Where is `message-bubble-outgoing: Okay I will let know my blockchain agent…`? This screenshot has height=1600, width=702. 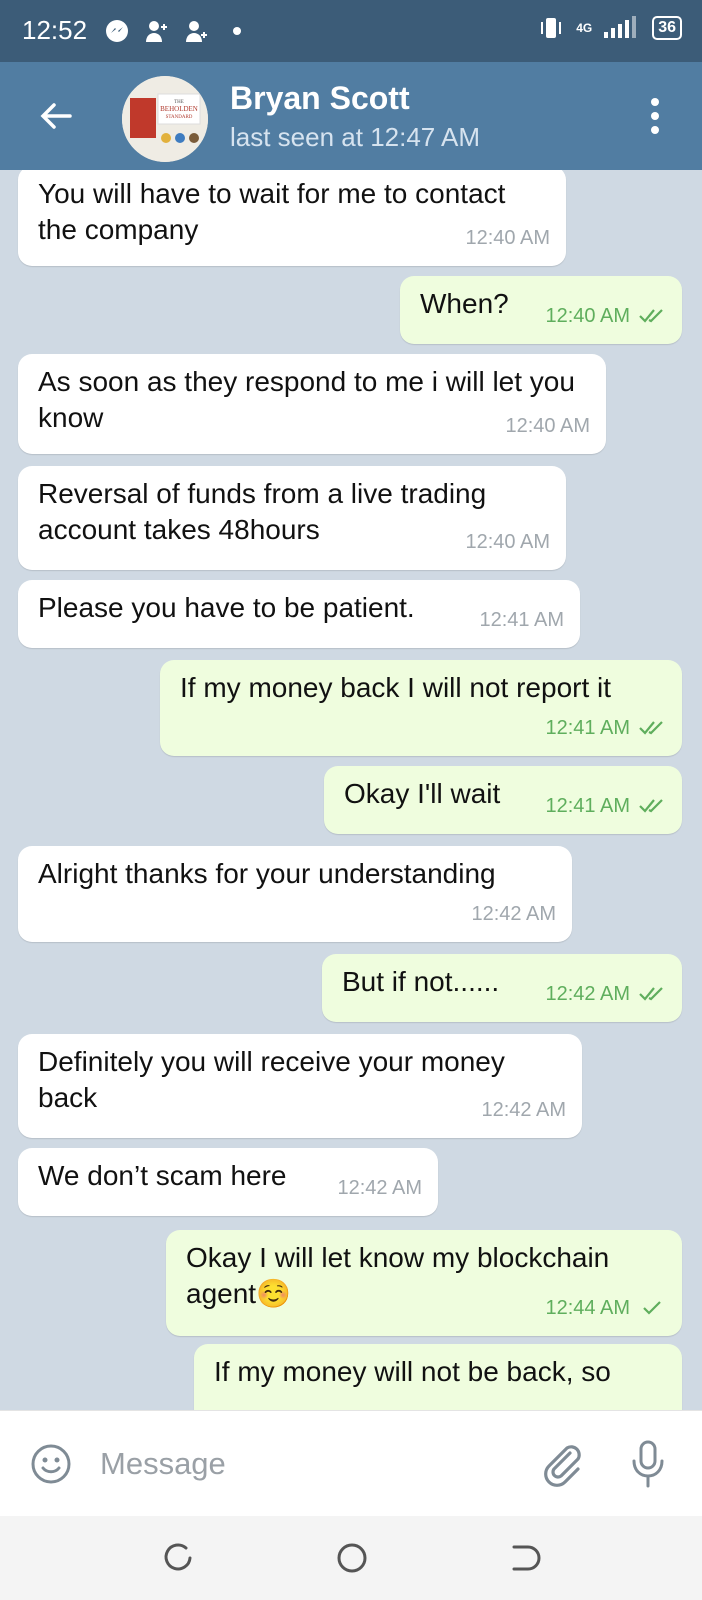
message-bubble-outgoing: Okay I will let know my blockchain agent… is located at coordinates (424, 1283).